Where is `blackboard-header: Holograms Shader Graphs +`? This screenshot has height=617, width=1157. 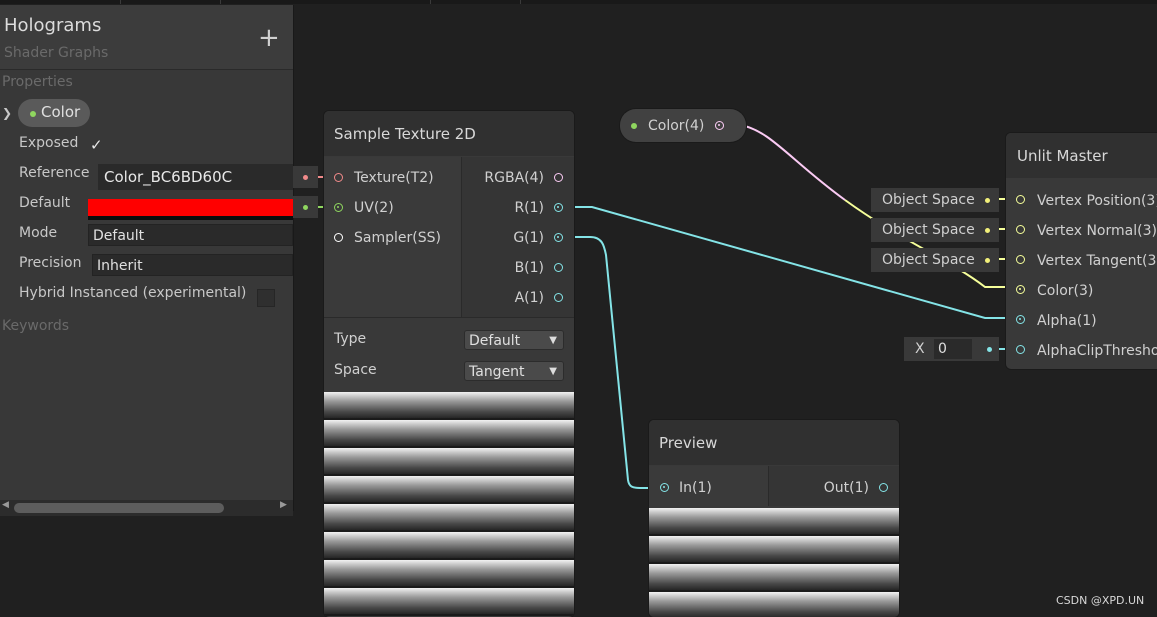
blackboard-header: Holograms Shader Graphs + is located at coordinates (146, 37).